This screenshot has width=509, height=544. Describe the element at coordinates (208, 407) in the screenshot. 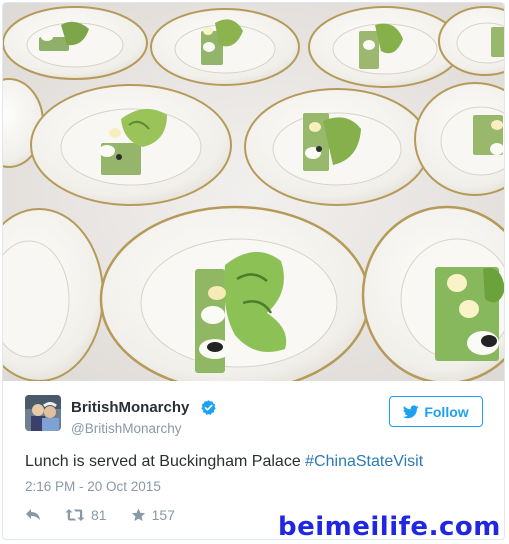

I see `verified-badge-icon` at that location.